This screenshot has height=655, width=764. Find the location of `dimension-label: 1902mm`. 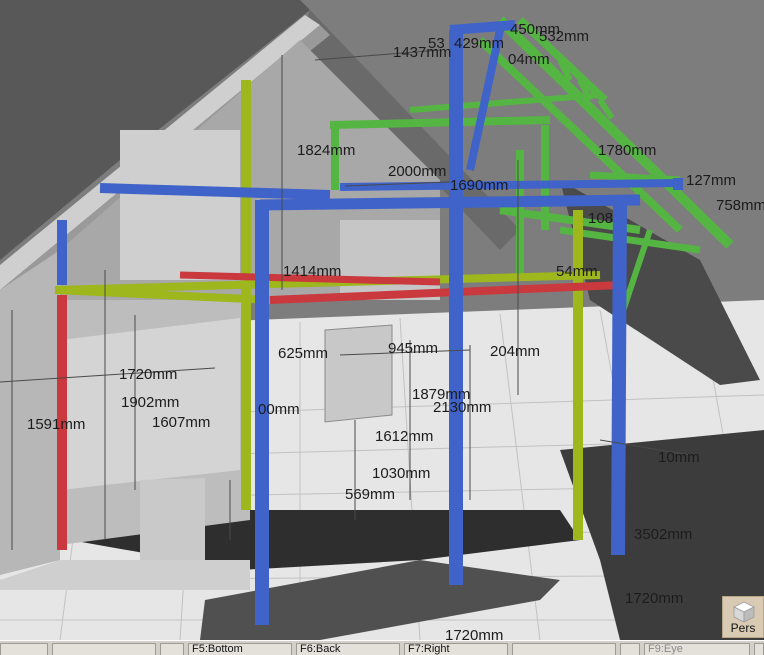

dimension-label: 1902mm is located at coordinates (150, 403).